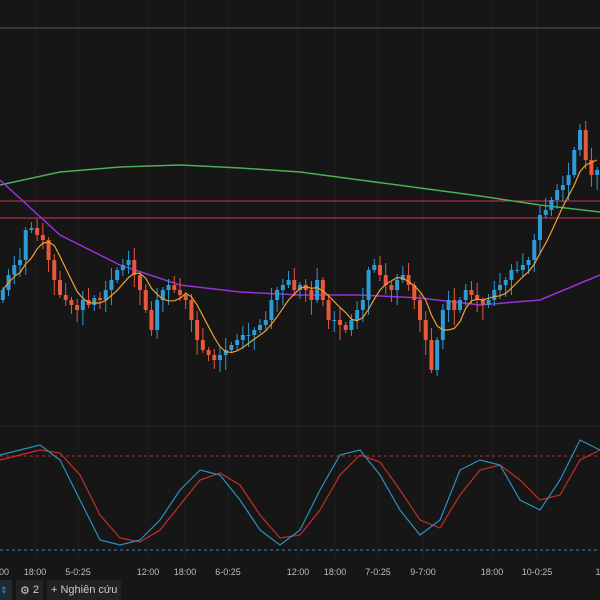 Image resolution: width=600 pixels, height=600 pixels. Describe the element at coordinates (537, 572) in the screenshot. I see `x-tick-label: 10-0:25` at that location.